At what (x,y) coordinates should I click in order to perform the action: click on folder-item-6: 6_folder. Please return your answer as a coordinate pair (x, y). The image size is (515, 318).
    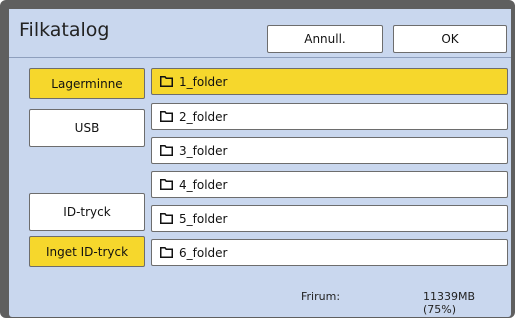
    Looking at the image, I should click on (329, 252).